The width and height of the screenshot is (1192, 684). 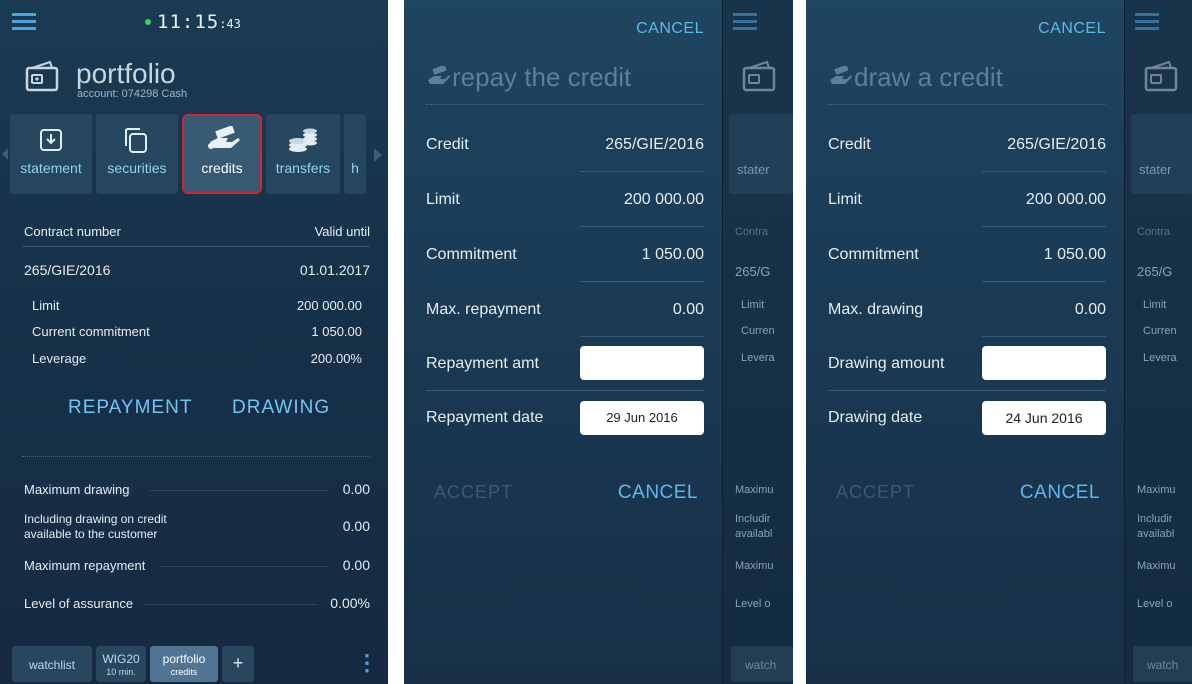 What do you see at coordinates (642, 363) in the screenshot?
I see `repayment-amount-input` at bounding box center [642, 363].